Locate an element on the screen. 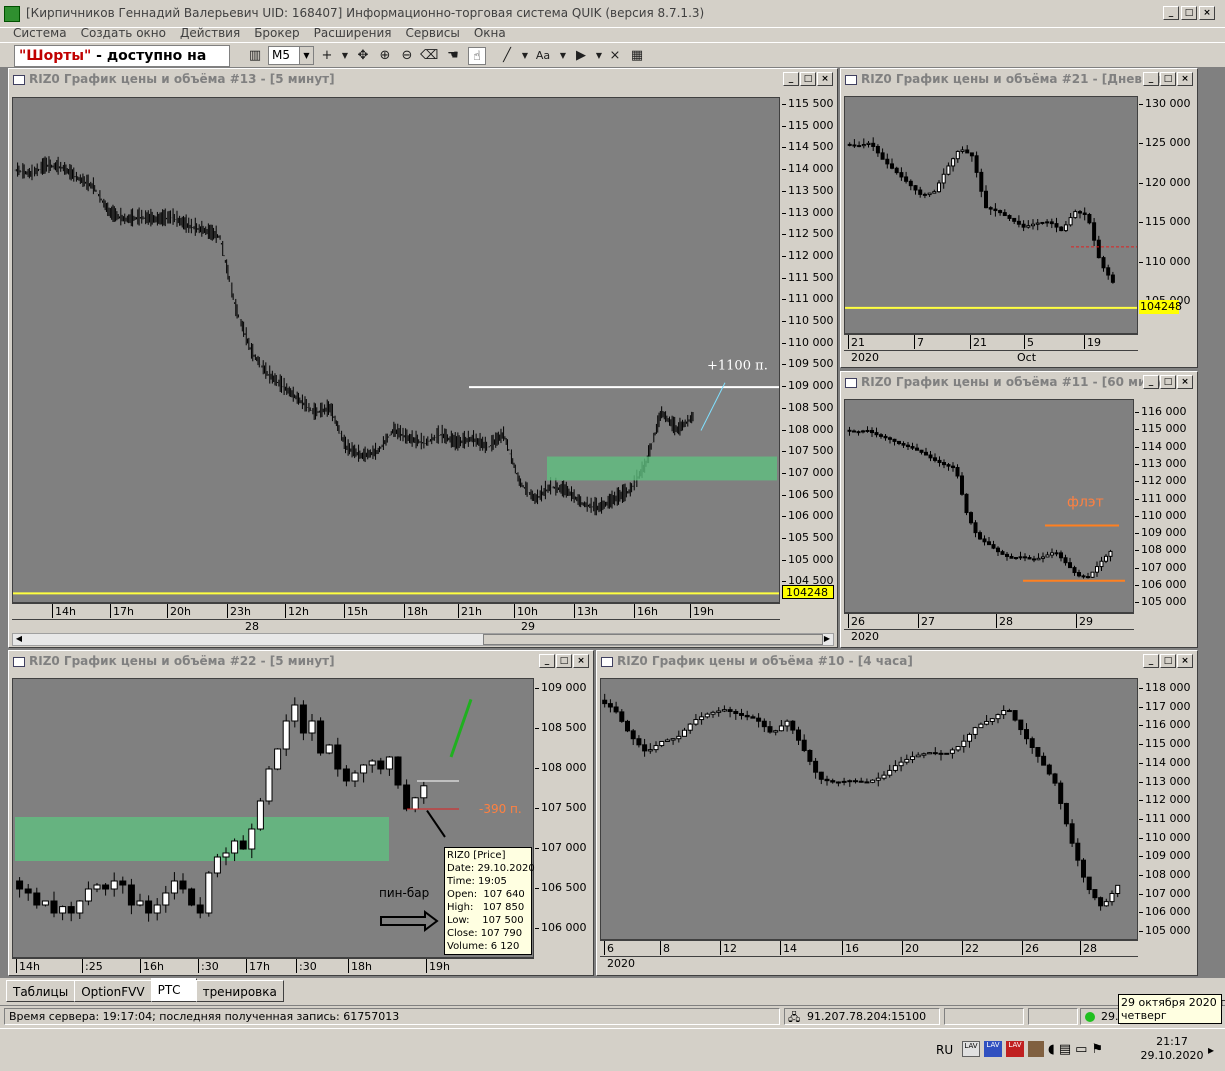 Image resolution: width=1225 pixels, height=1071 pixels. timeframe-select: M5 ▼ is located at coordinates (291, 55).